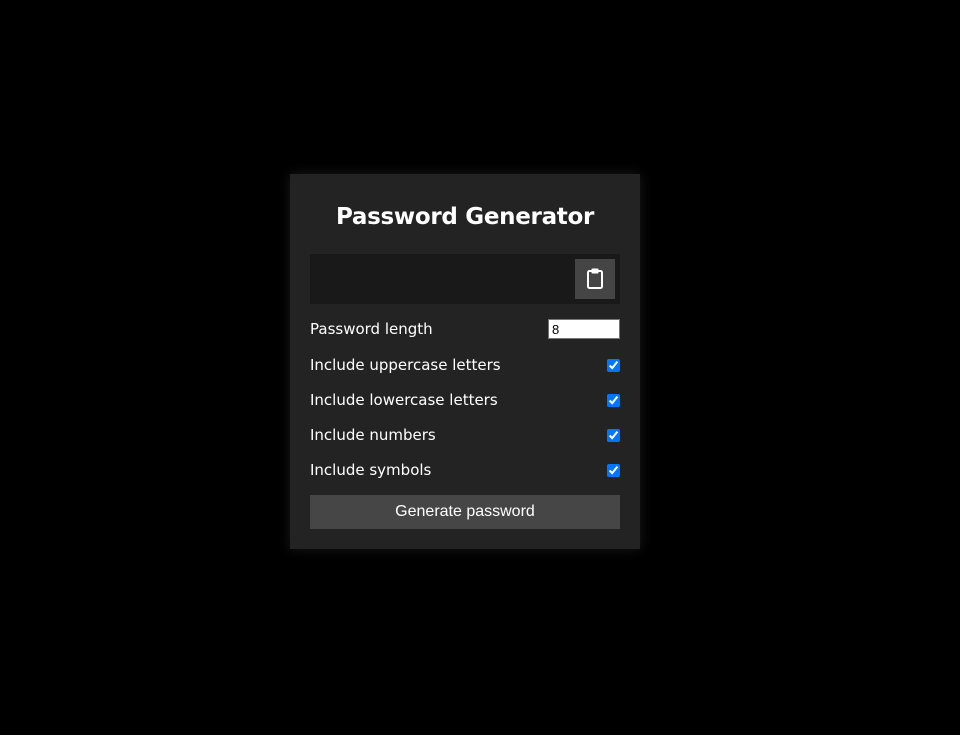 This screenshot has height=735, width=960. What do you see at coordinates (465, 470) in the screenshot?
I see `setting-symbols: Include symbols` at bounding box center [465, 470].